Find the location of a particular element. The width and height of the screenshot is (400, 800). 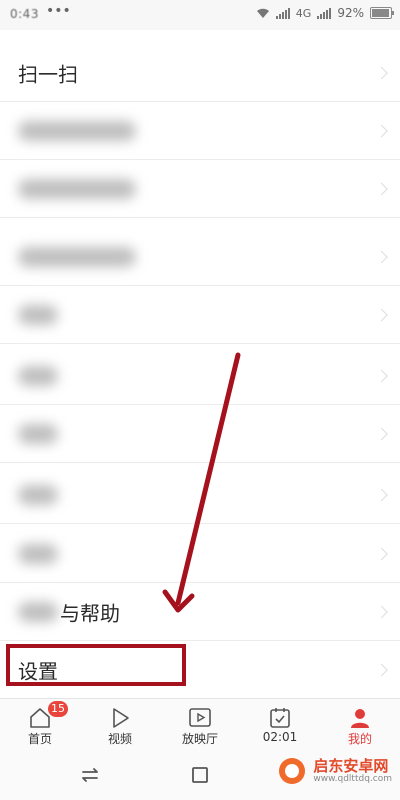

watermark-url: www.qdlttdq.com is located at coordinates (352, 779).